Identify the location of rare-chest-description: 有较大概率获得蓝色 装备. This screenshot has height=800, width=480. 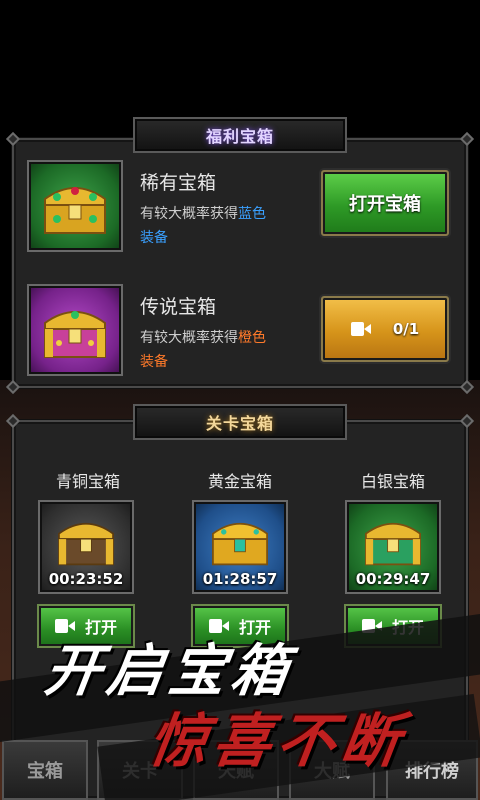
(225, 226).